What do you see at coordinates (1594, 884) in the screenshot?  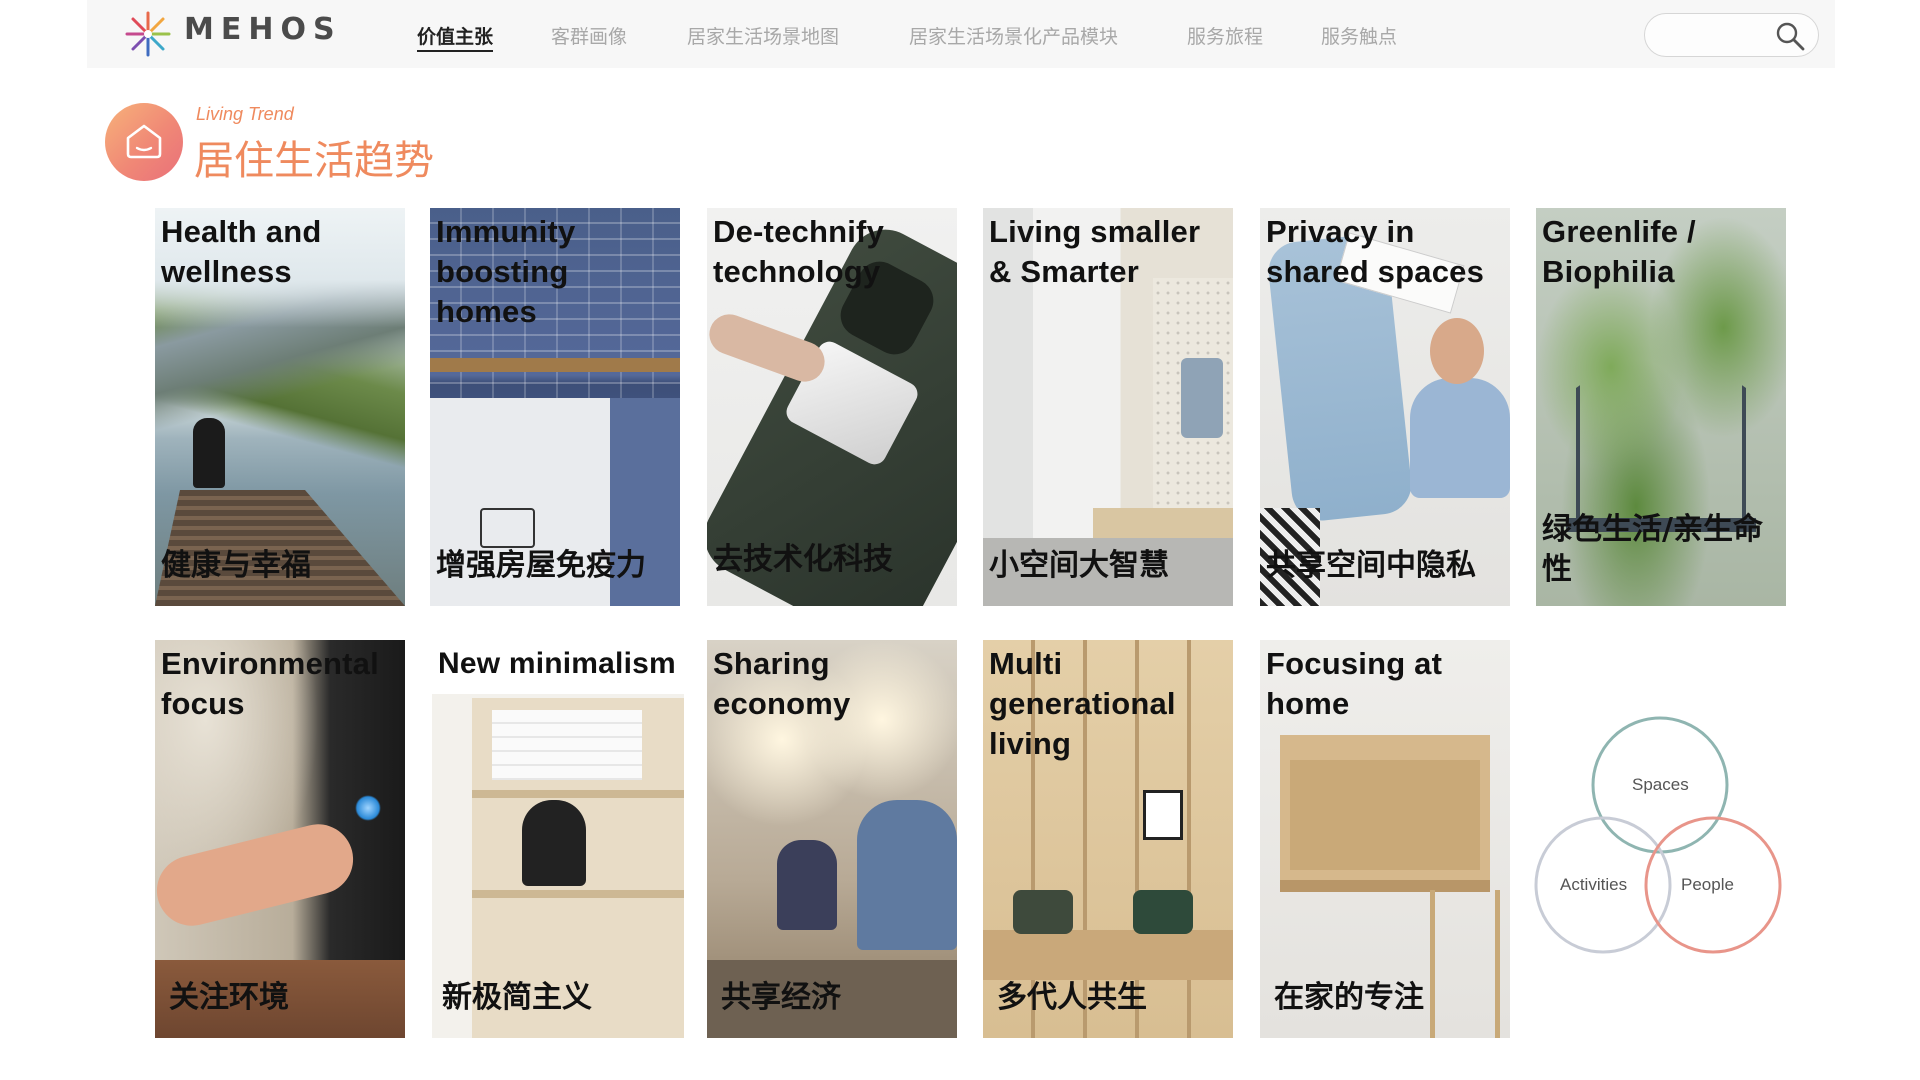 I see `venn-label-activities: Activities` at bounding box center [1594, 884].